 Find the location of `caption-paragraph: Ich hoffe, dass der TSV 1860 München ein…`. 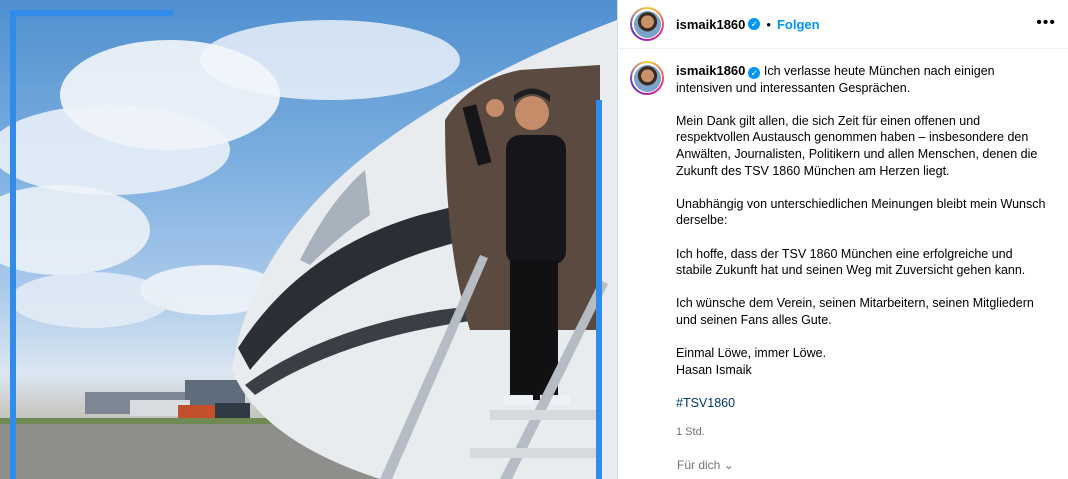

caption-paragraph: Ich hoffe, dass der TSV 1860 München ein… is located at coordinates (851, 262).